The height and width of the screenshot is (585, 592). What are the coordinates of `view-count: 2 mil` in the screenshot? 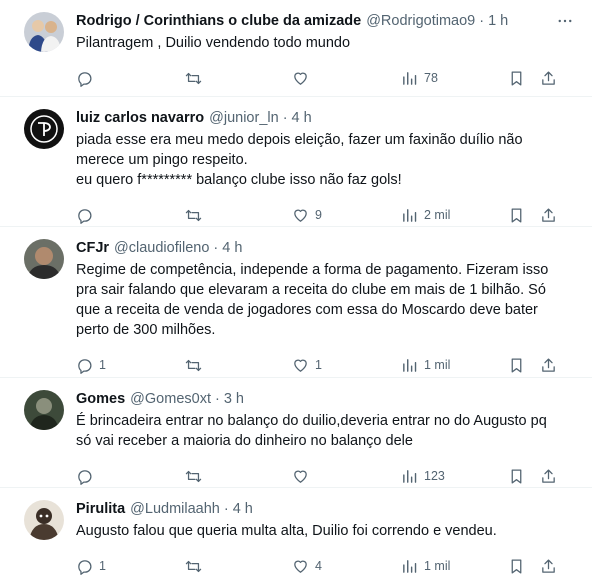 It's located at (437, 215).